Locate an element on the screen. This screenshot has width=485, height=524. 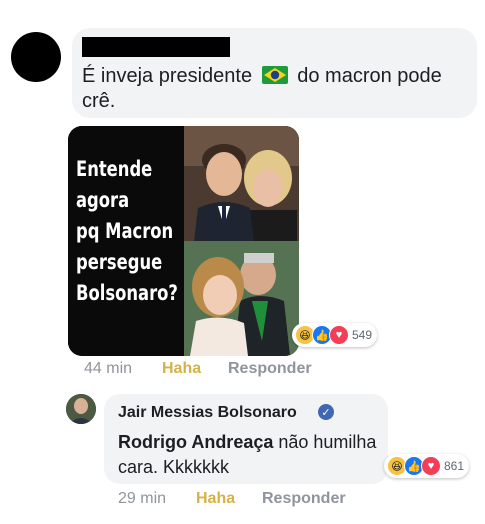
reply-reply-link: Responder is located at coordinates (304, 499).